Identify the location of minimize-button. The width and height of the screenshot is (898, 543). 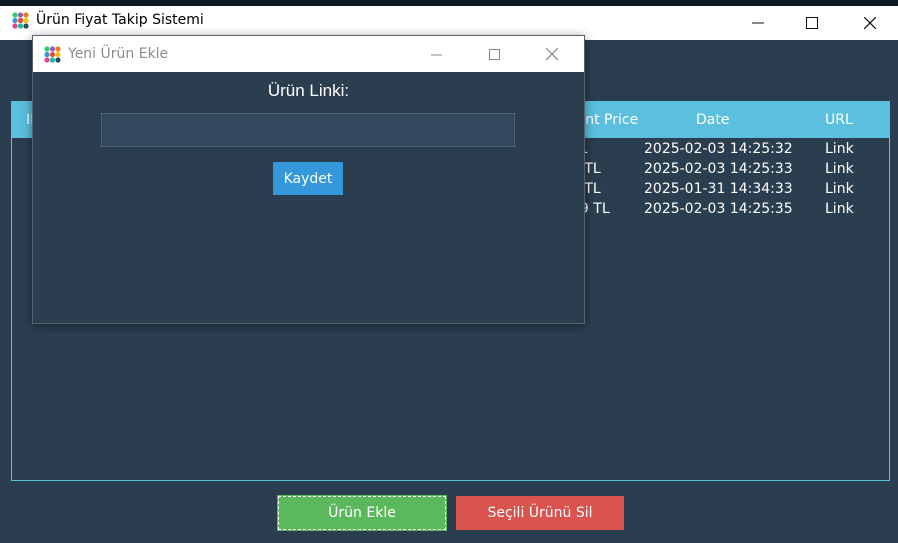
(758, 23).